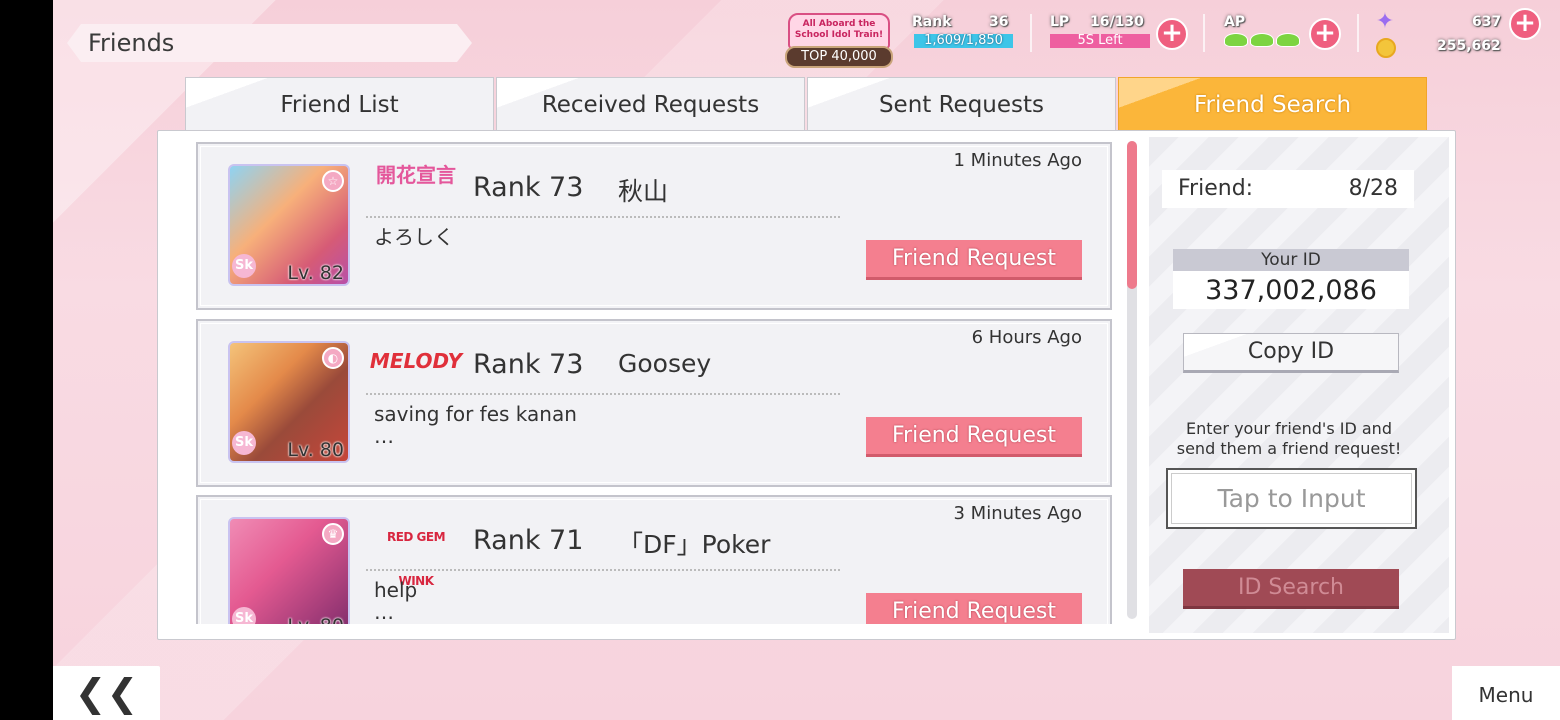 This screenshot has width=1560, height=720. Describe the element at coordinates (839, 57) in the screenshot. I see `event-rank-label: TOP 40,000` at that location.